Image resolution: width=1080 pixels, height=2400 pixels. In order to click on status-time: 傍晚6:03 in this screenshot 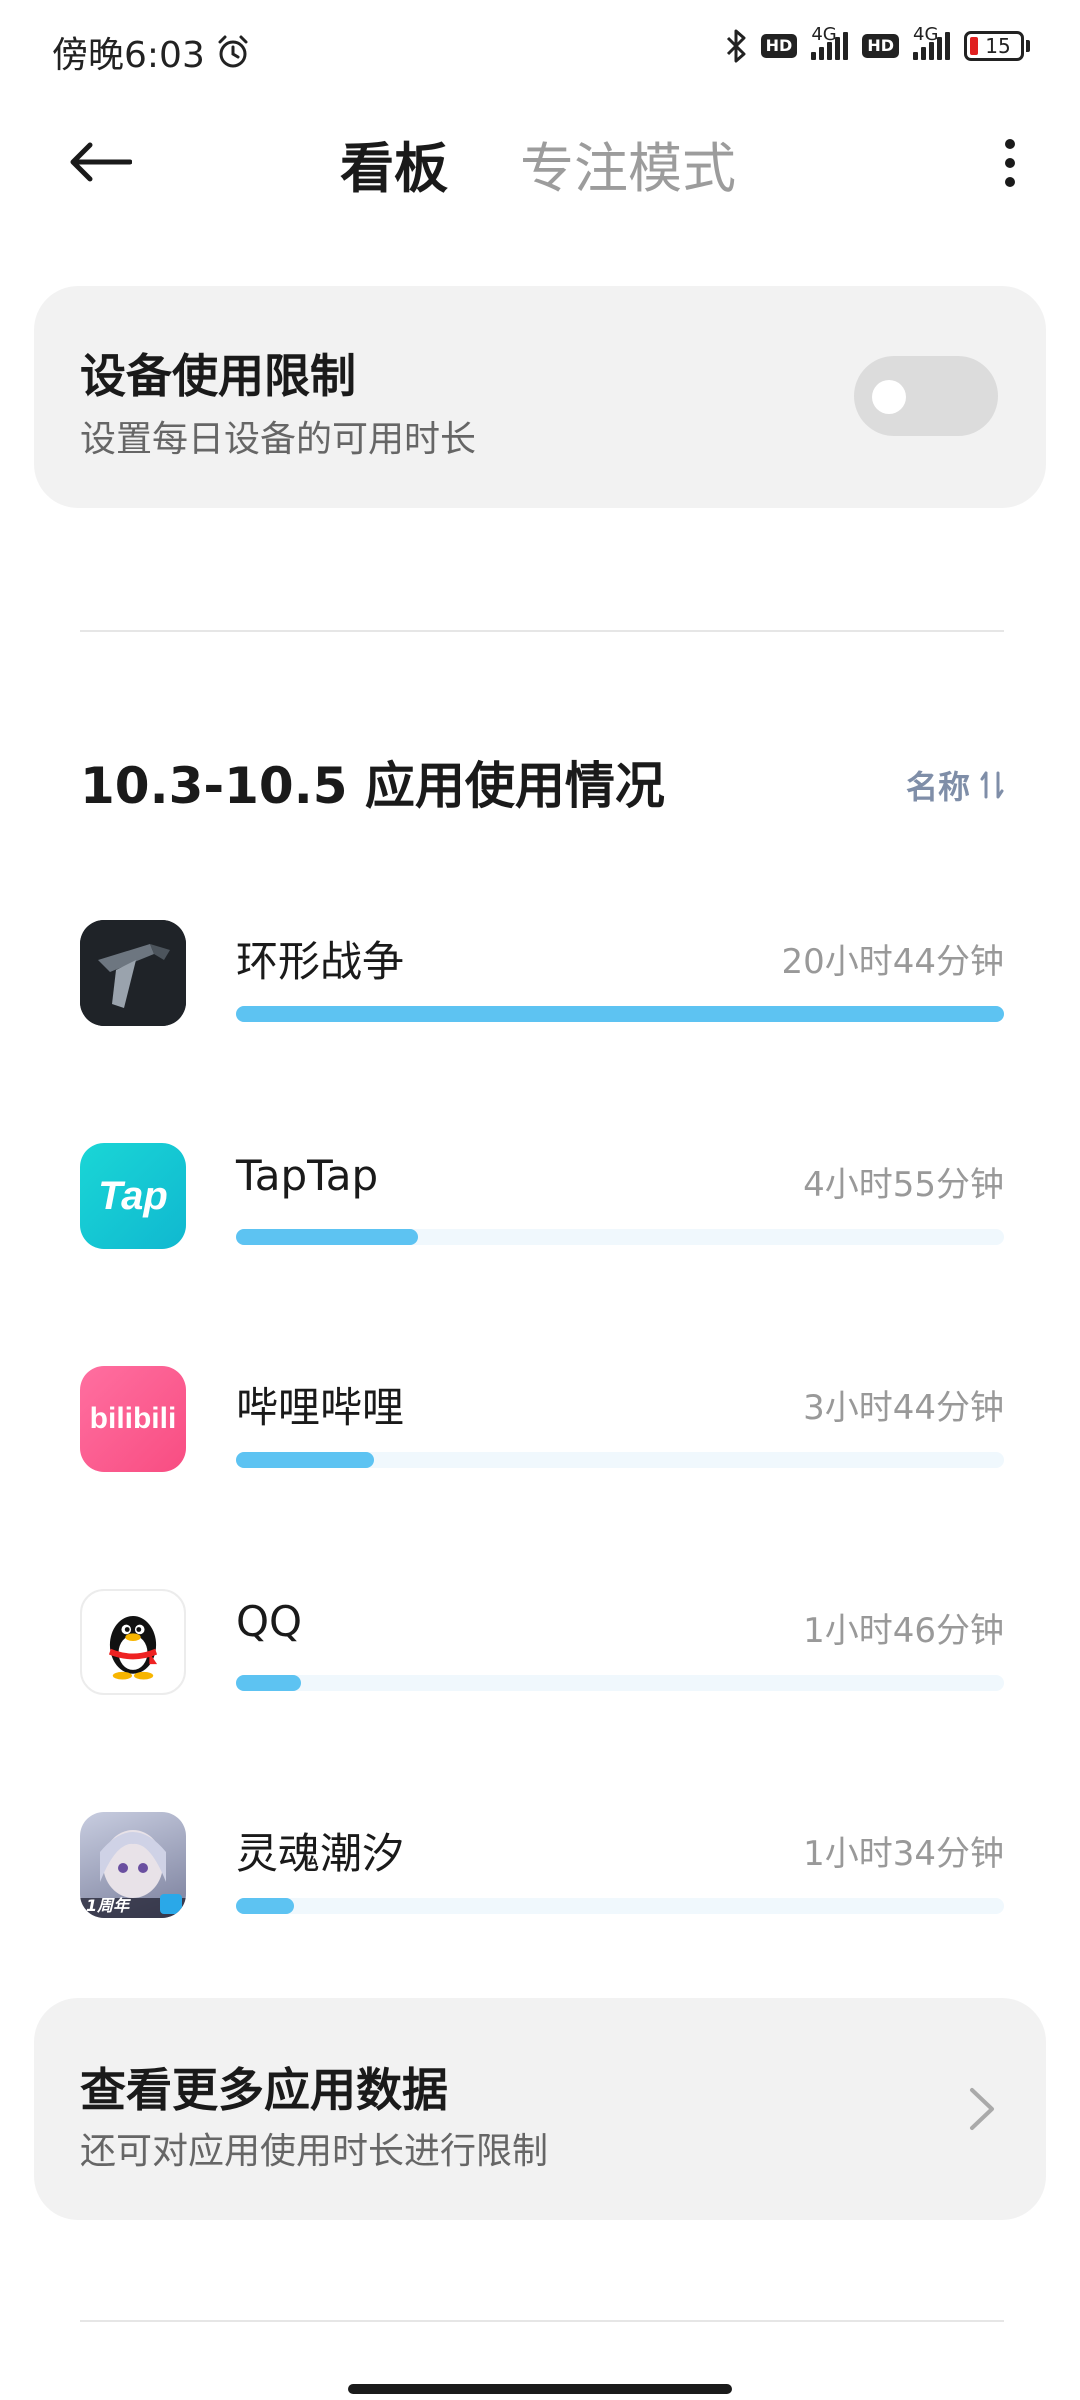, I will do `click(151, 52)`.